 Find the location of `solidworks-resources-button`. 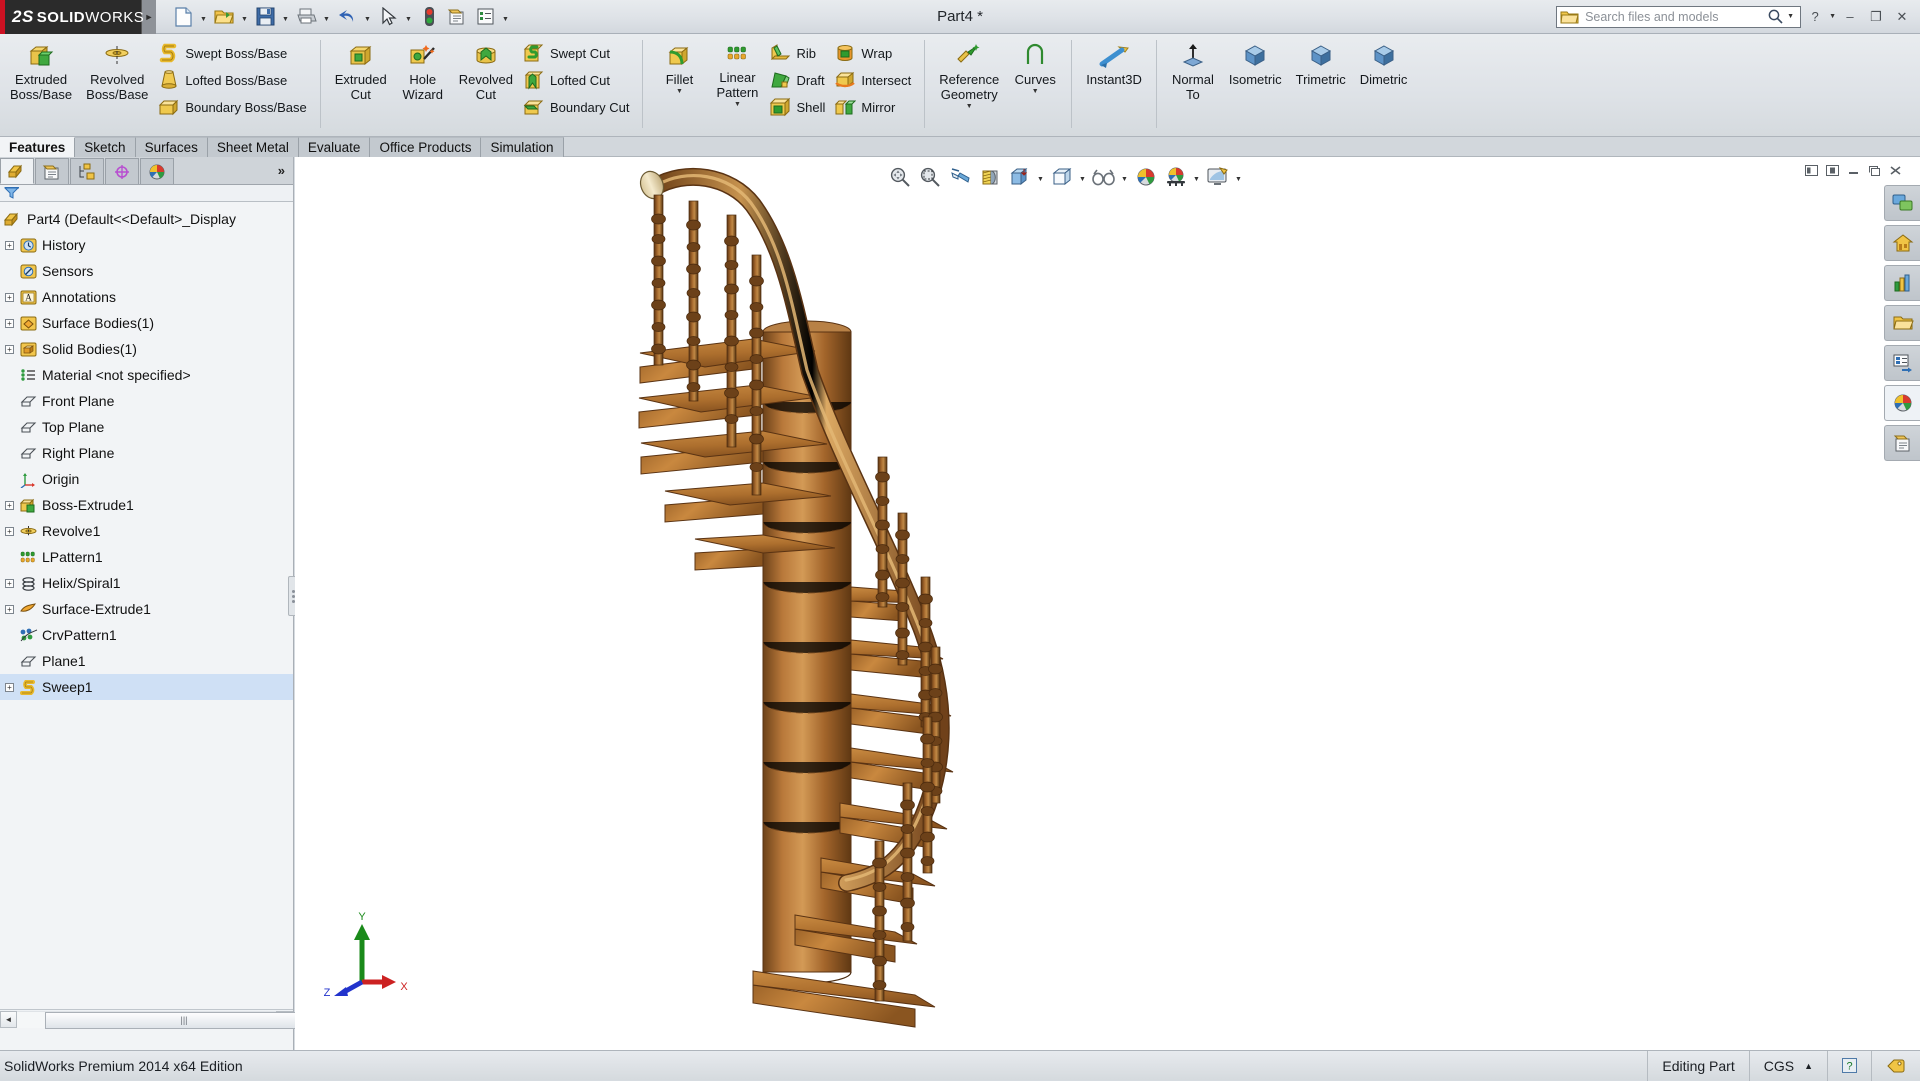

solidworks-resources-button is located at coordinates (1902, 203).